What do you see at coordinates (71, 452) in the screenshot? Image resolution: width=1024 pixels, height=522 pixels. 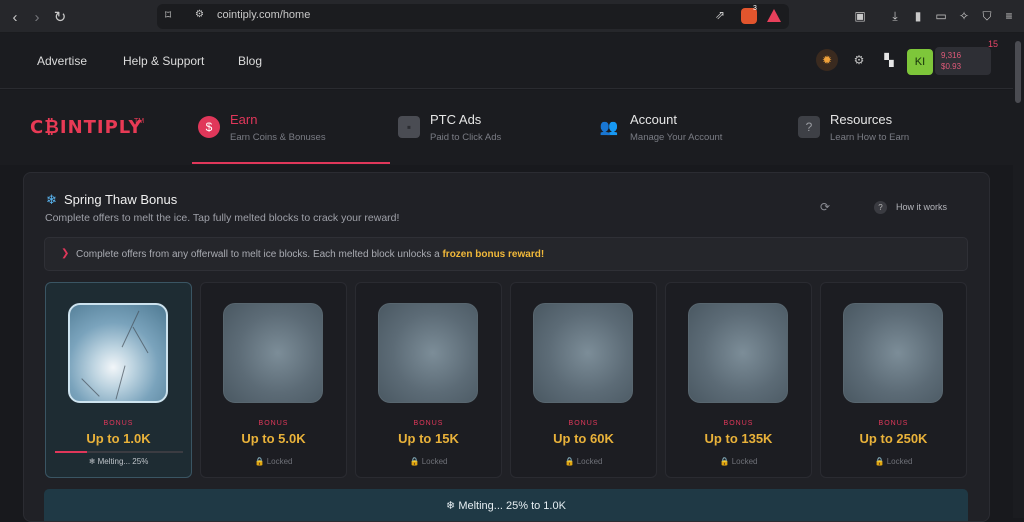 I see `melt-progress-fill` at bounding box center [71, 452].